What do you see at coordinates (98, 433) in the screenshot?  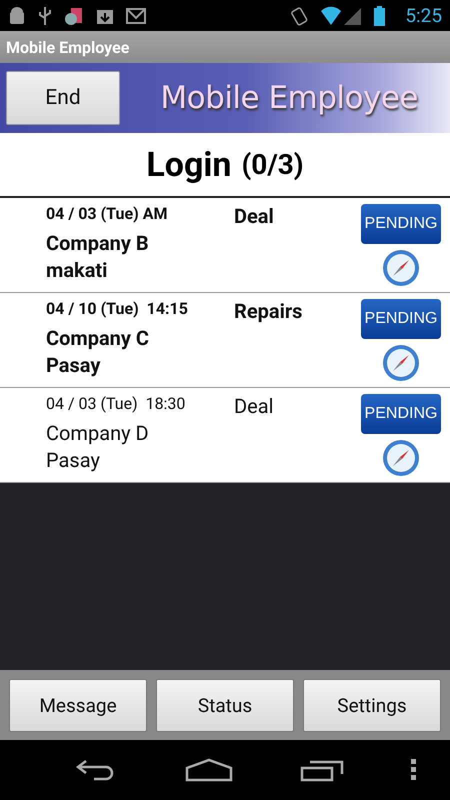 I see `company-name: Company D` at bounding box center [98, 433].